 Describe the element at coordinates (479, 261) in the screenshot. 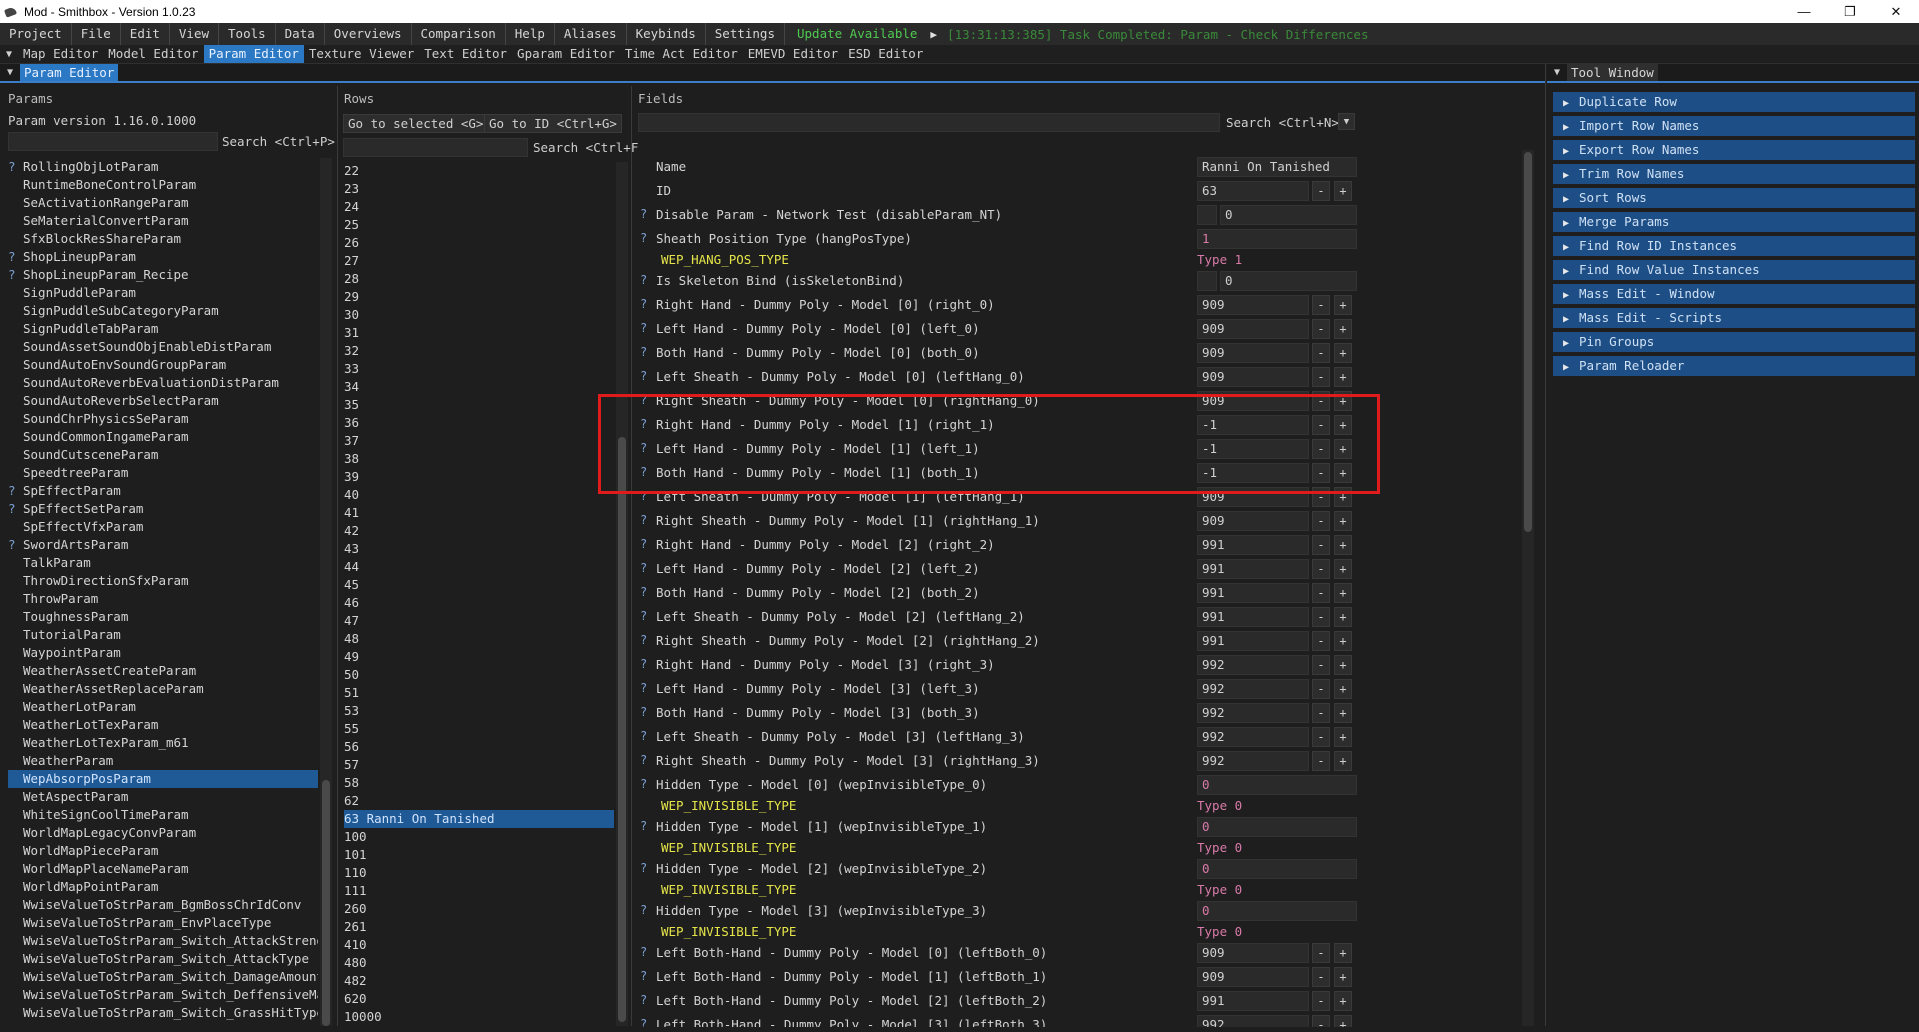

I see `row-item: 27` at that location.